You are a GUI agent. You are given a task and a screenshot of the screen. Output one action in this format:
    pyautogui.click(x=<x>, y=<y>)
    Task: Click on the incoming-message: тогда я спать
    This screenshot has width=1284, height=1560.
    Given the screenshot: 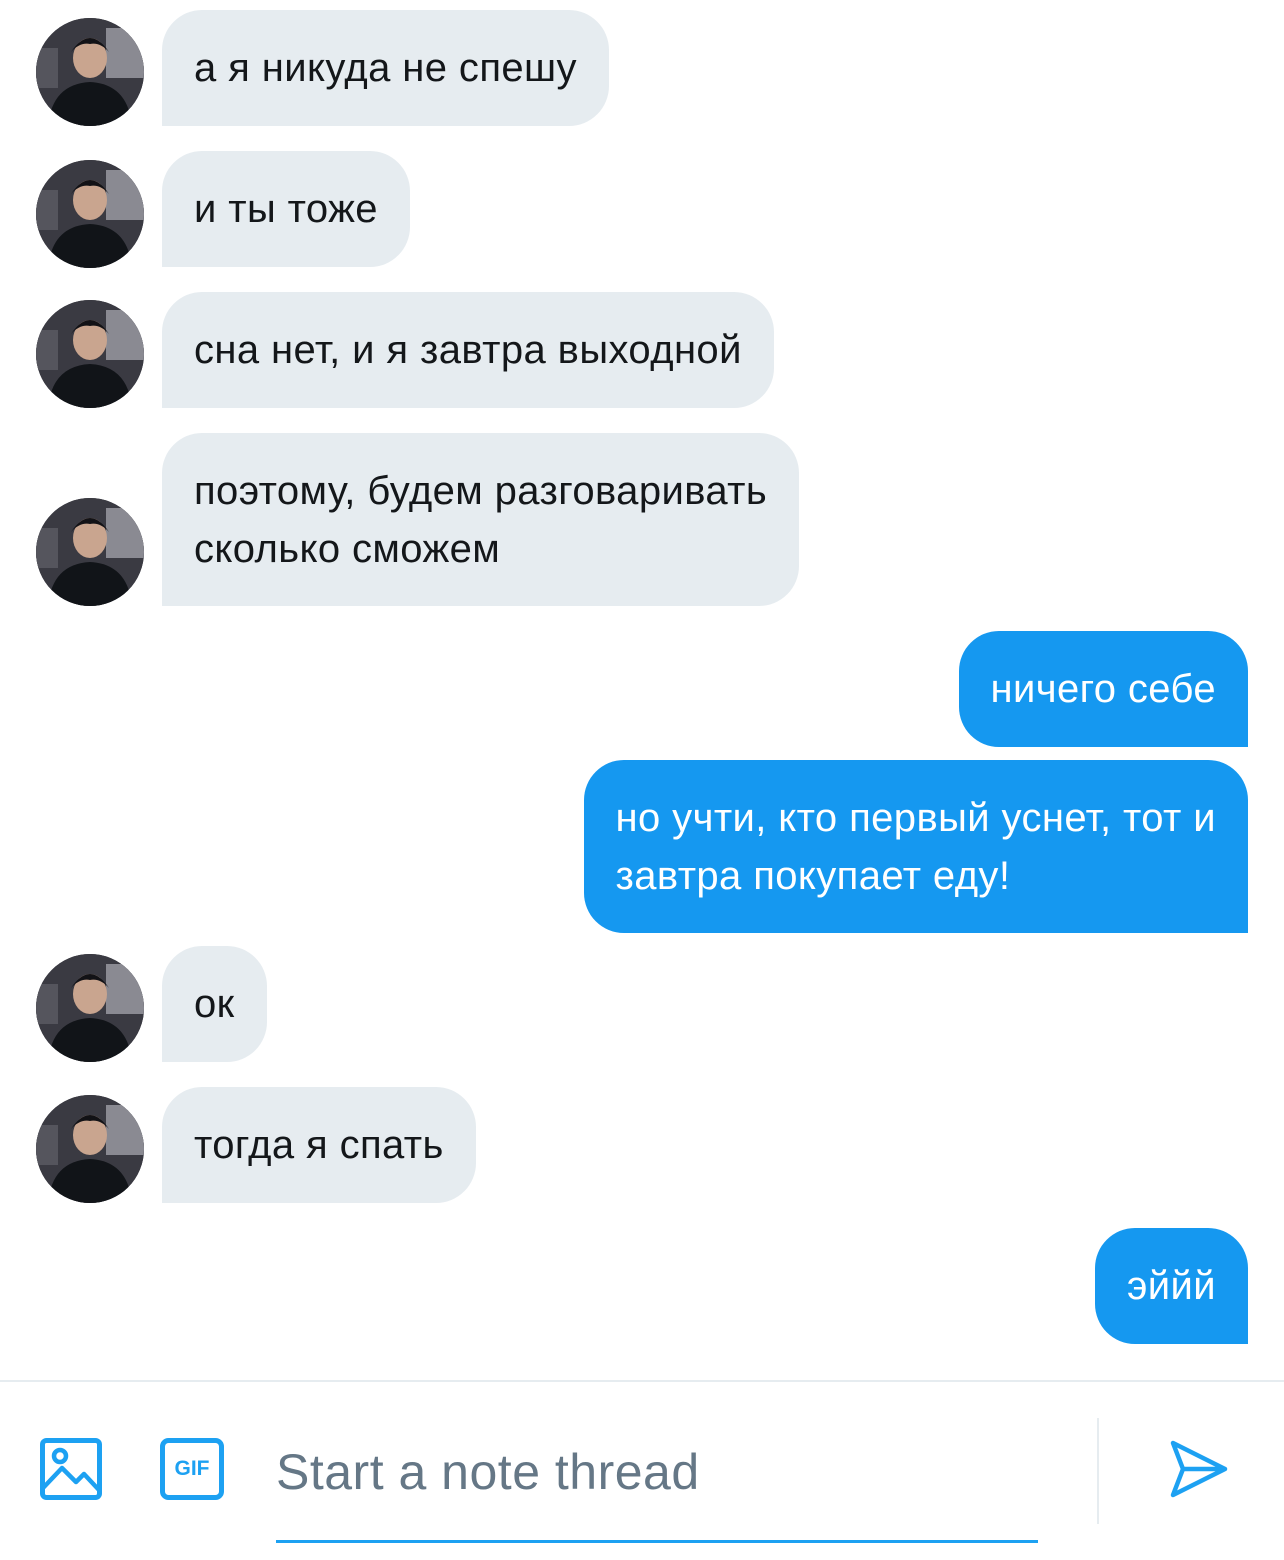 What is the action you would take?
    pyautogui.click(x=319, y=1145)
    